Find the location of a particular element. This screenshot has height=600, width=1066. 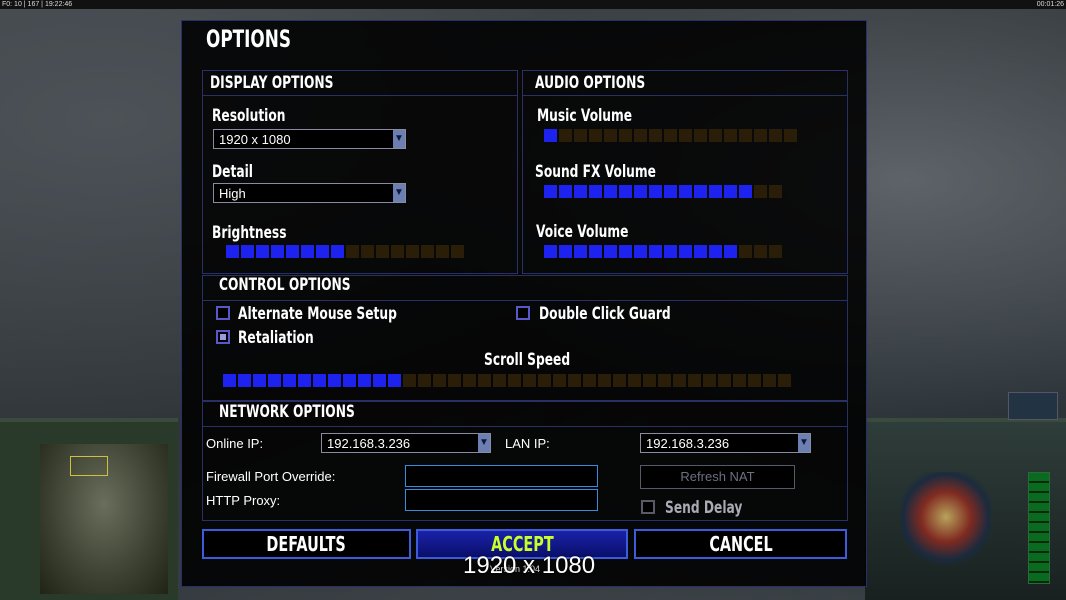

firewall-port-input is located at coordinates (501, 476).